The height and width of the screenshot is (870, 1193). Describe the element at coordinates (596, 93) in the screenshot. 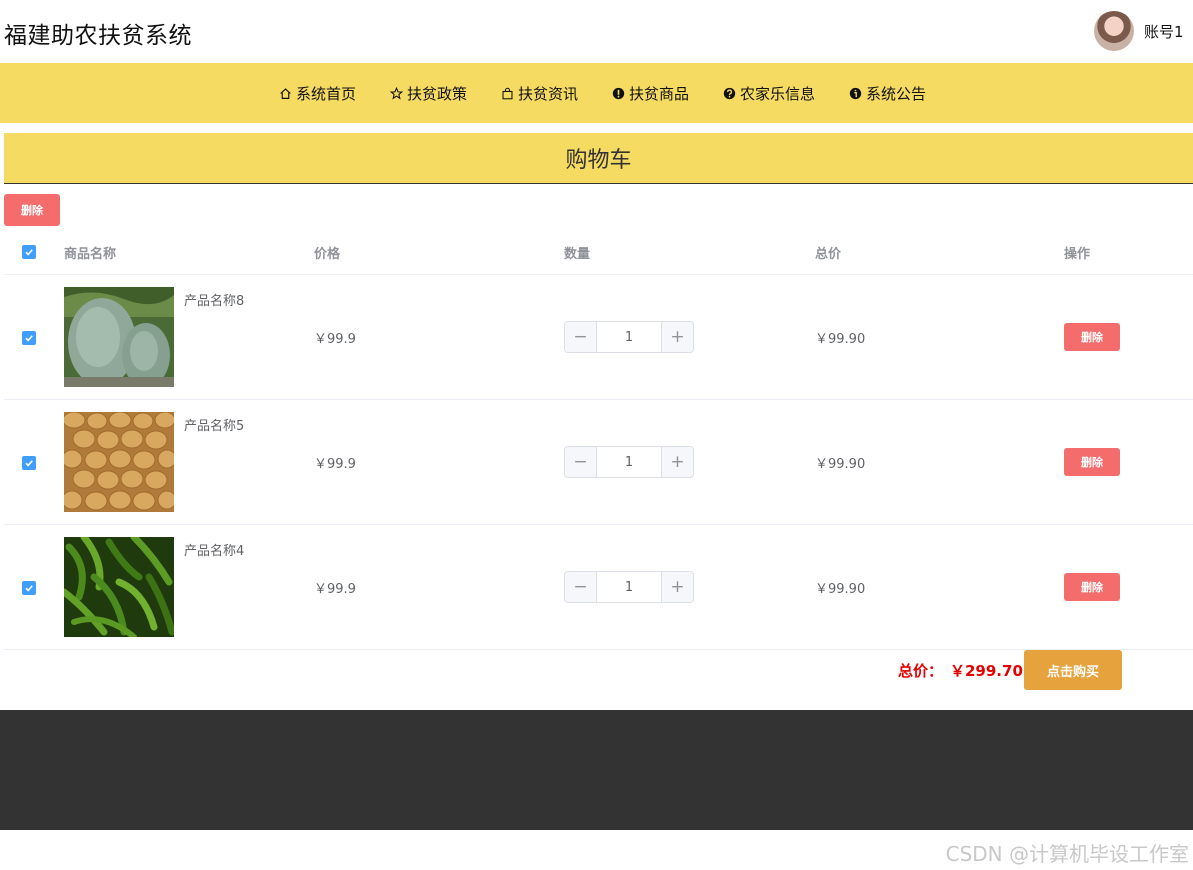

I see `main-nav: 系统首页 扶贫政策 扶贫资讯 扶贫商品 农家乐信息 系统公告` at that location.